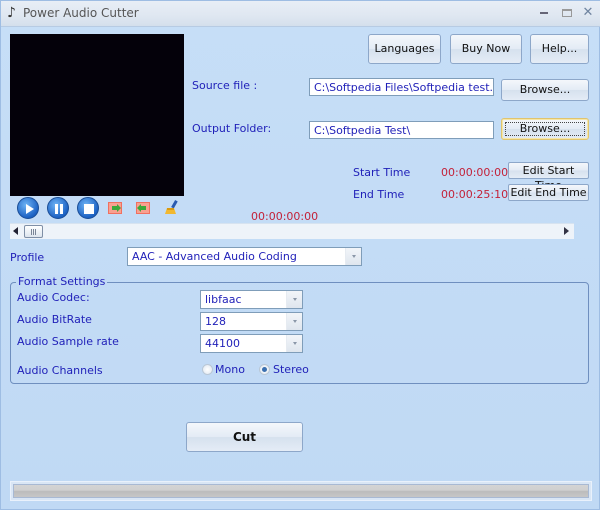  What do you see at coordinates (33, 231) in the screenshot?
I see `position-slider-thumb` at bounding box center [33, 231].